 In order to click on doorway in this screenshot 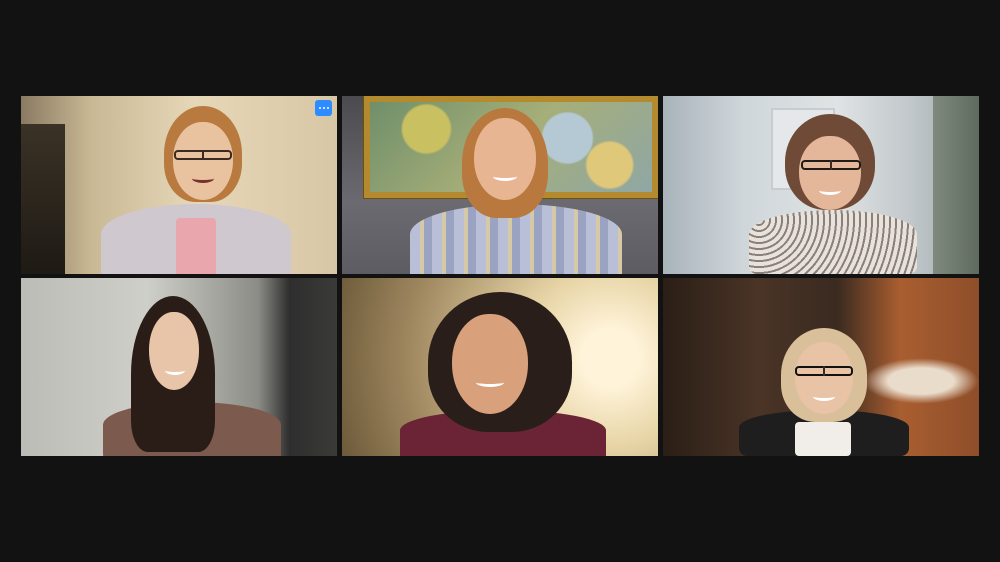, I will do `click(43, 199)`.